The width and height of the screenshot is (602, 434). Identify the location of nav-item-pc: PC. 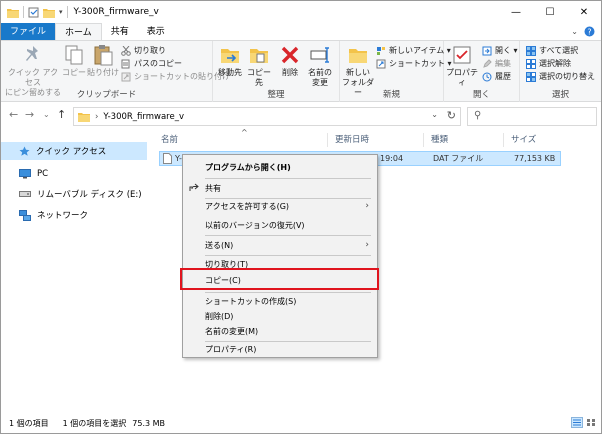
(74, 174).